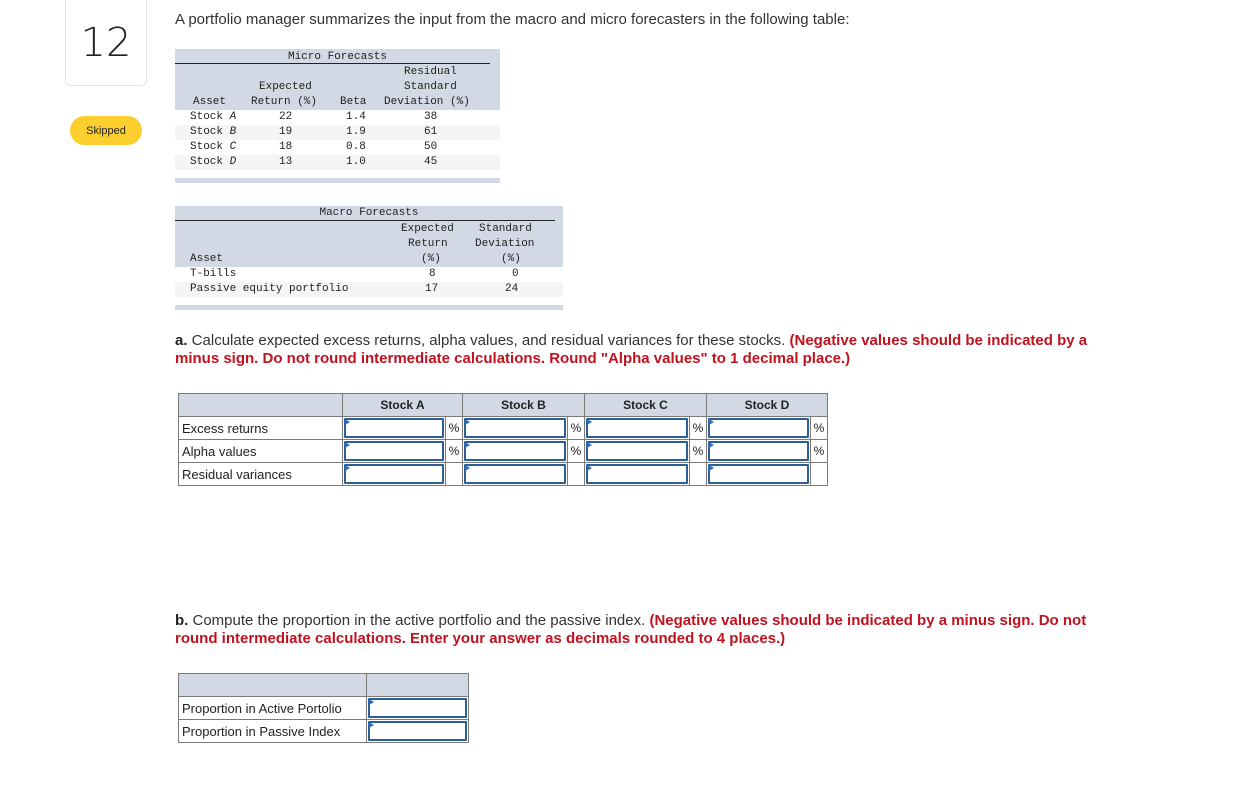  I want to click on residual-sd-cell: 45, so click(431, 162).